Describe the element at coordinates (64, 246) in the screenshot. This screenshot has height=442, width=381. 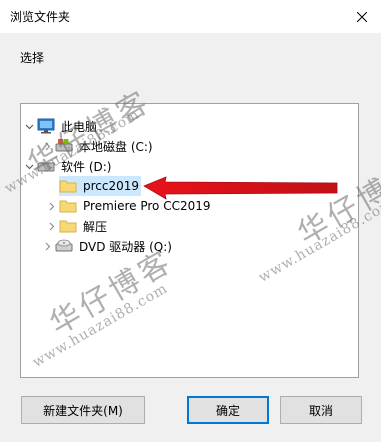
I see `dvd-drive-icon` at that location.